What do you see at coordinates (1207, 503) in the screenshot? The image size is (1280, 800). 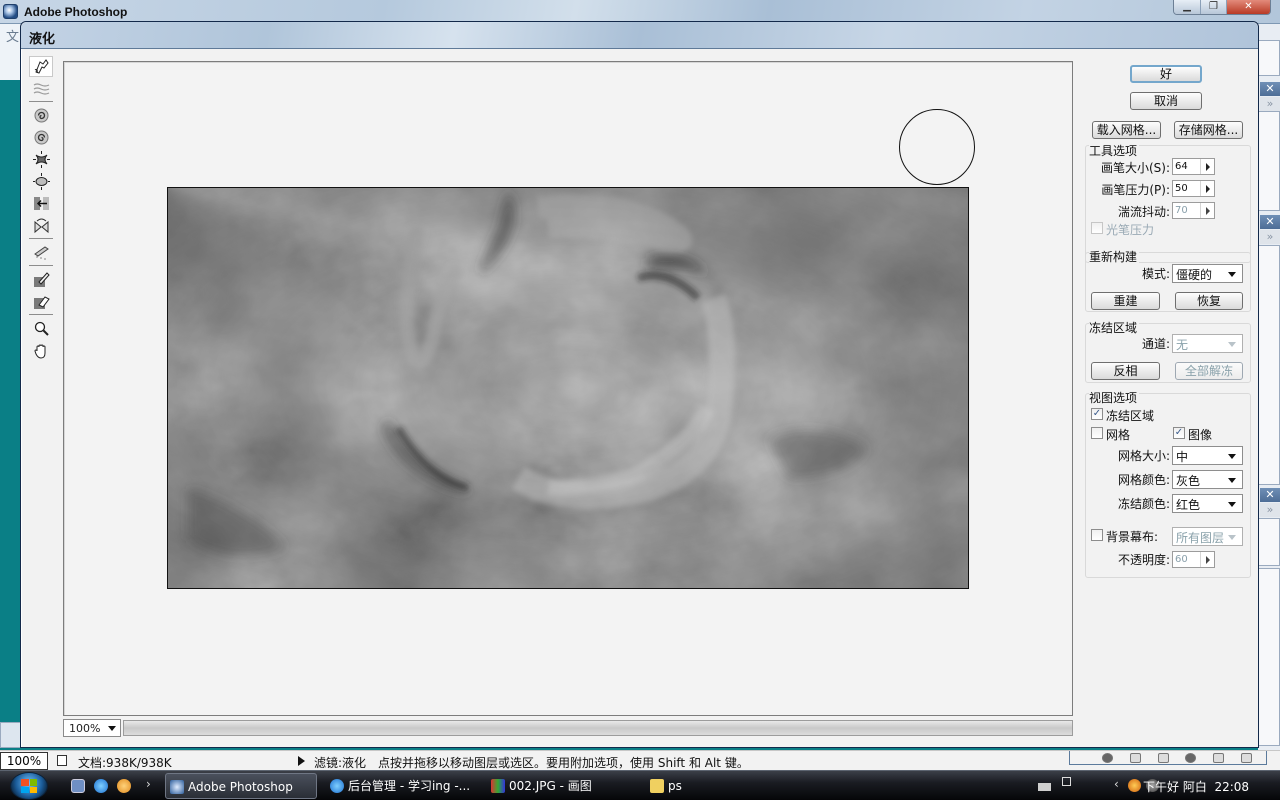 I see `freeze-color-select: 红色` at bounding box center [1207, 503].